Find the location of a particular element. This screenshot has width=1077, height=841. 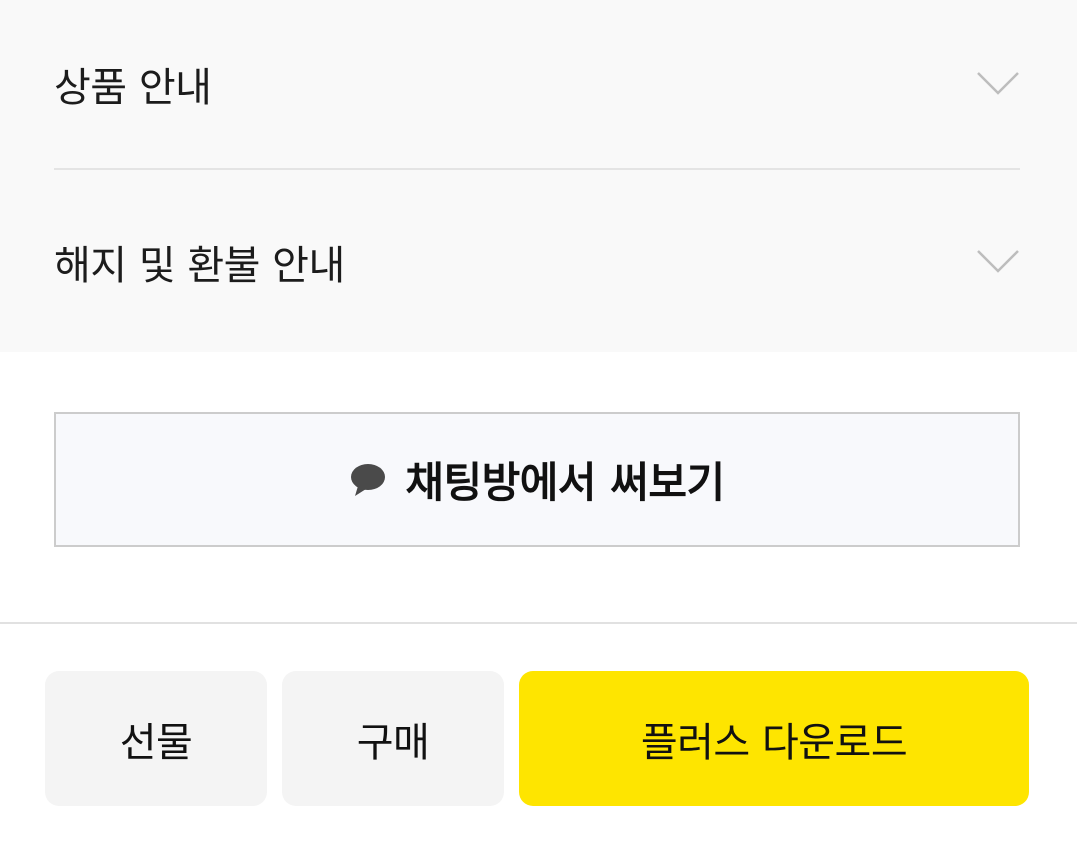

try-in-chat-button: 채팅방에서 써보기 is located at coordinates (537, 479).